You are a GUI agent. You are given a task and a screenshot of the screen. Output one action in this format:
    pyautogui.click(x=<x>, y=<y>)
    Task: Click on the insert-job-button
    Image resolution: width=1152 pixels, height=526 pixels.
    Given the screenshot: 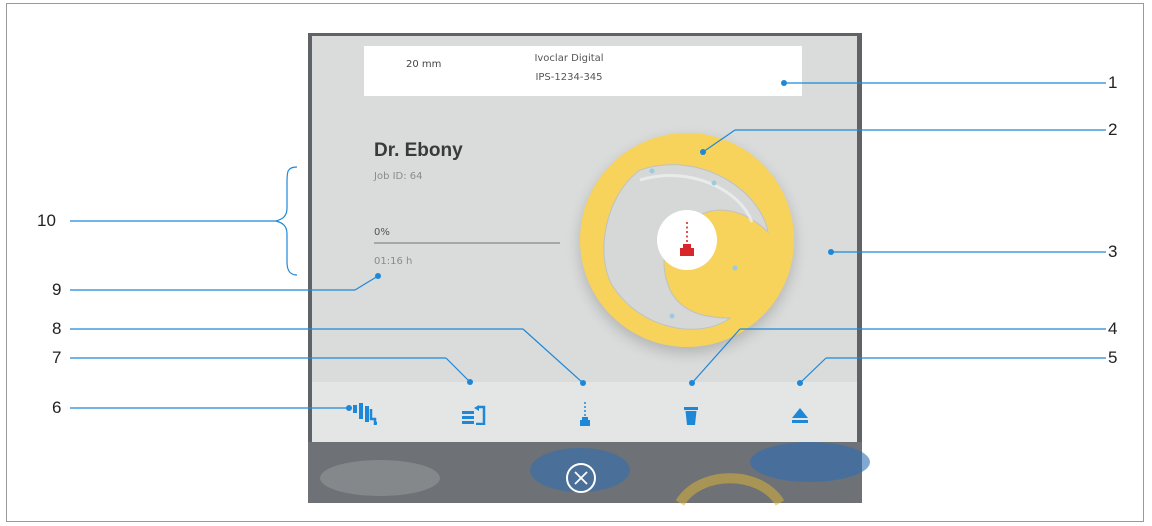 What is the action you would take?
    pyautogui.click(x=365, y=414)
    